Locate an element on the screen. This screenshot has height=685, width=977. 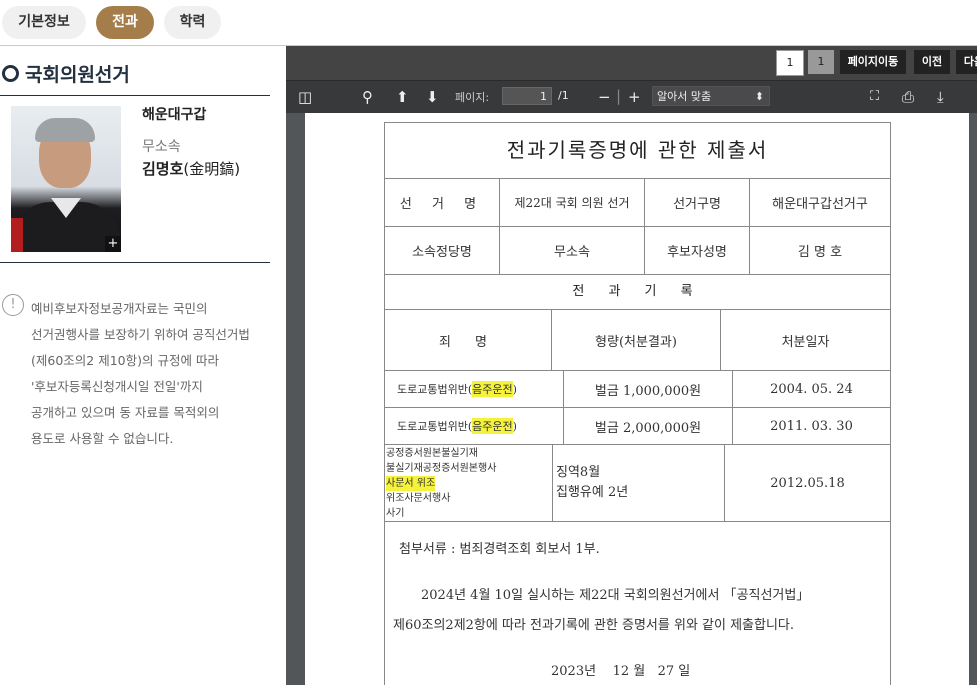
download-icon: ⤓ is located at coordinates (940, 97).